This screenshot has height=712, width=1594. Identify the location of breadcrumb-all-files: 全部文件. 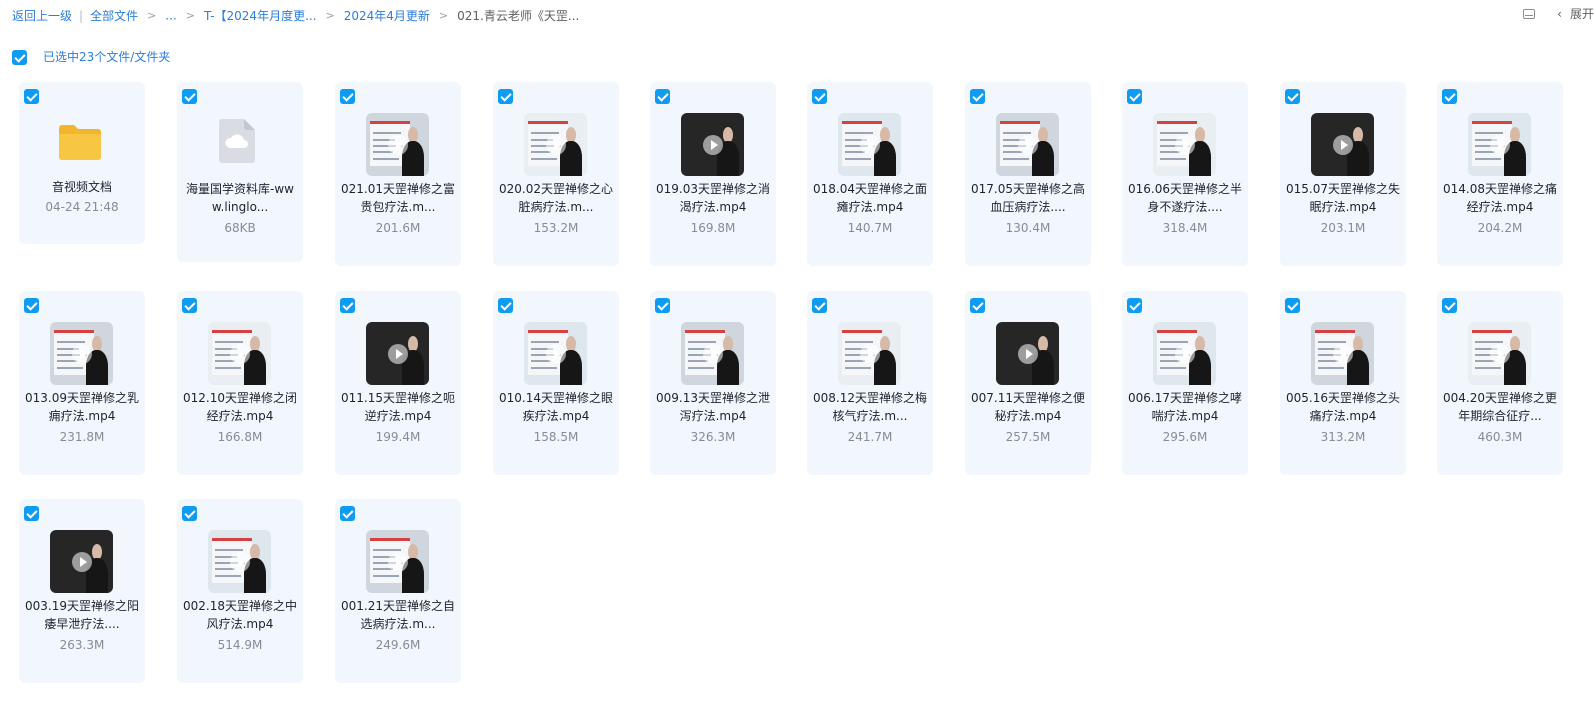
(114, 16).